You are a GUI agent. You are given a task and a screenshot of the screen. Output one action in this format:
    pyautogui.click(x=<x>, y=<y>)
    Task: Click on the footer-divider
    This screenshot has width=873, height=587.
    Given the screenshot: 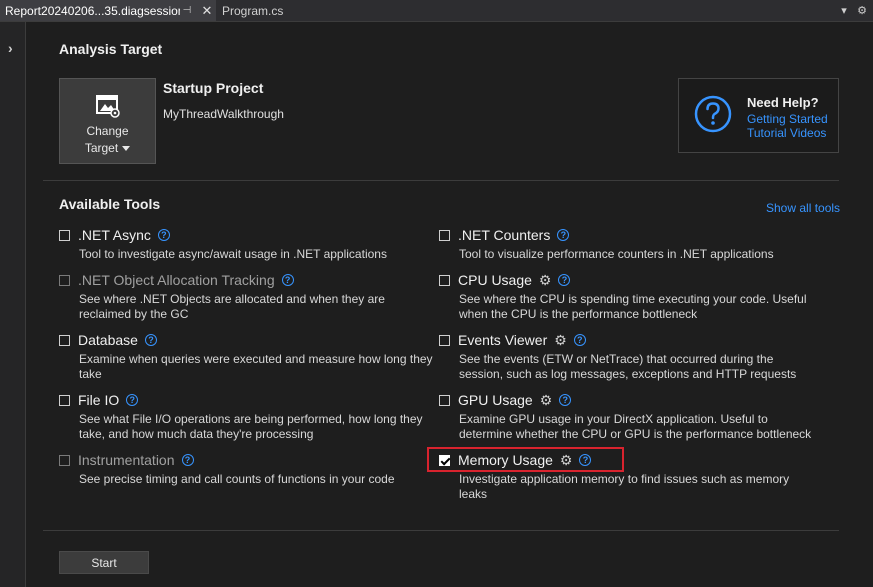 What is the action you would take?
    pyautogui.click(x=441, y=530)
    